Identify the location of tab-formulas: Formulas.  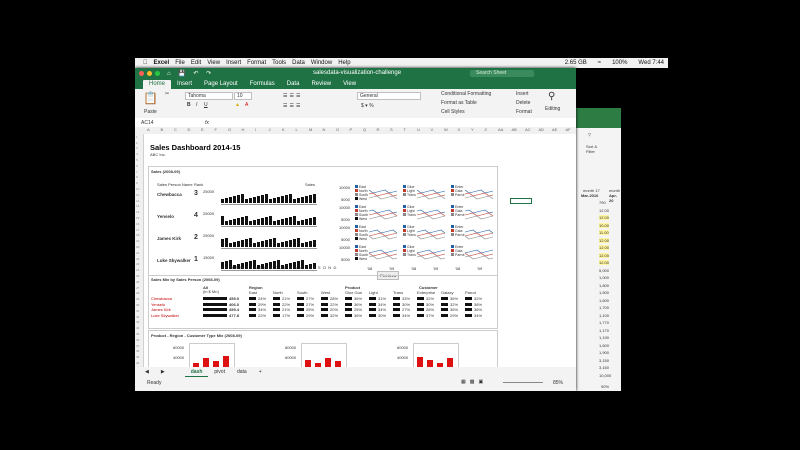
(262, 84).